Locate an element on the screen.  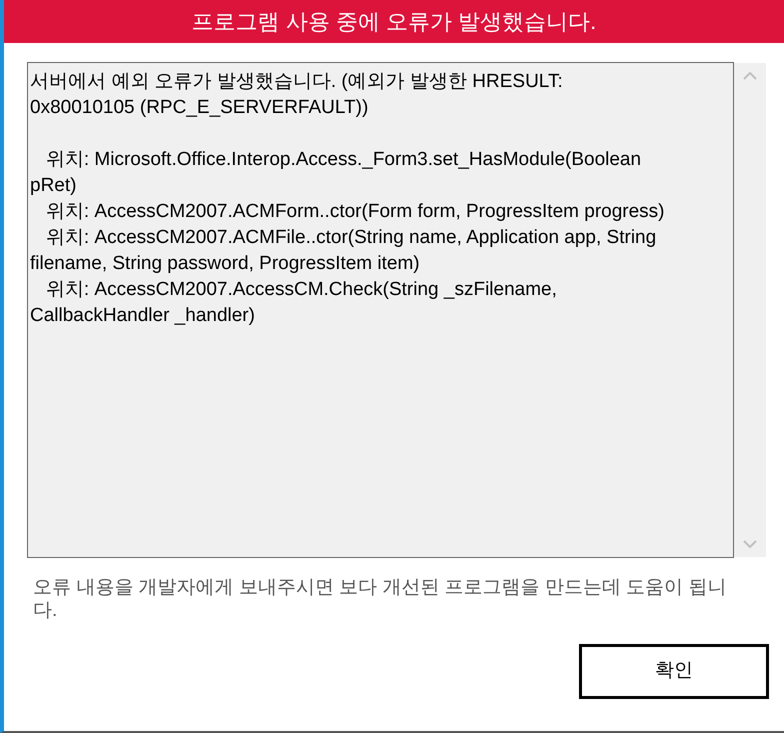
detail-line: 위치: Microsoft.Office.Interop.Access._Form3.set_HasModule(Boolean is located at coordinates (343, 160).